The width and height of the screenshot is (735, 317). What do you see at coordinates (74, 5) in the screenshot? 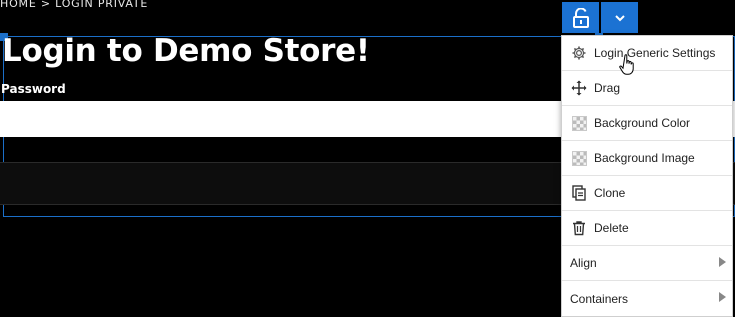
I see `breadcrumb: HOME > LOGIN PRIVATE` at bounding box center [74, 5].